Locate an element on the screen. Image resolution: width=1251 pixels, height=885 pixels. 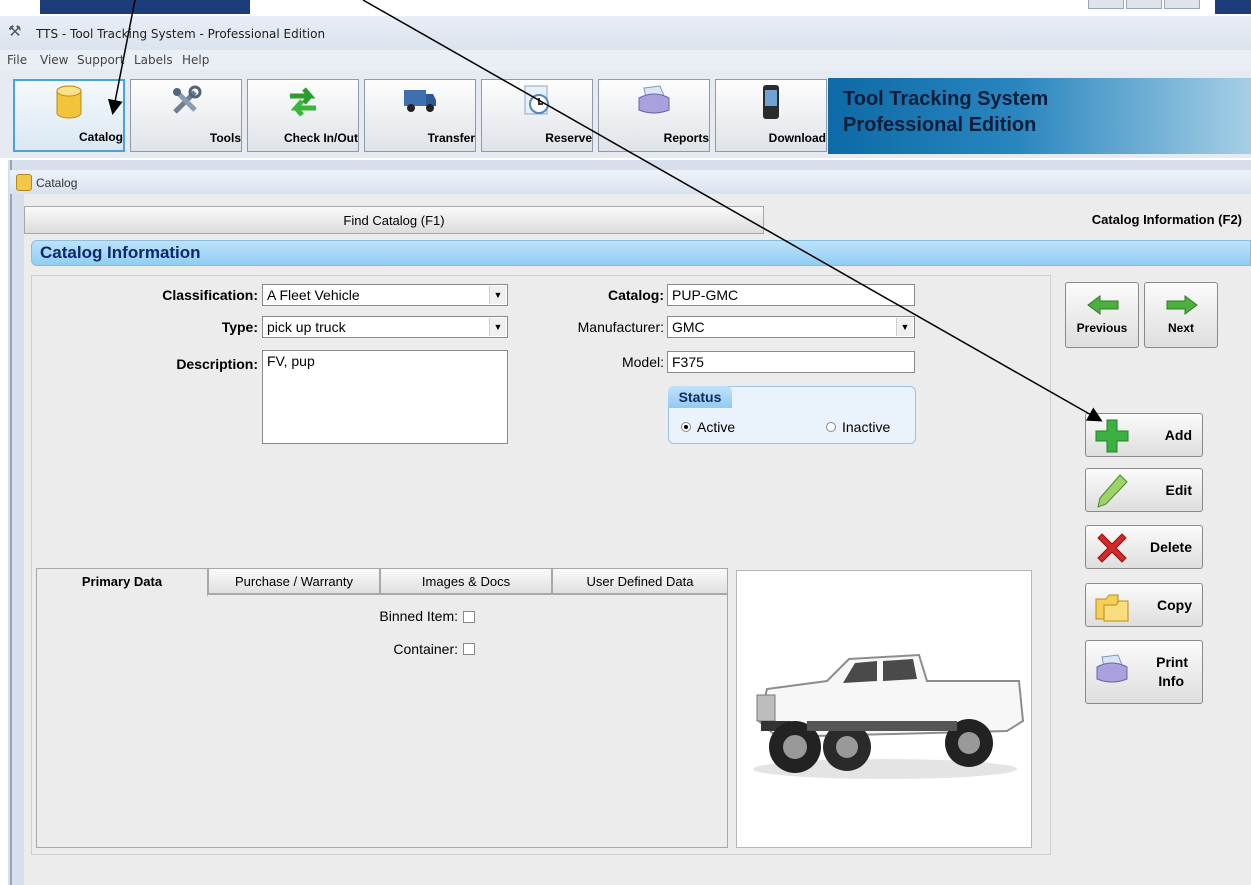
binned-item-label: Binned Item: is located at coordinates (418, 616).